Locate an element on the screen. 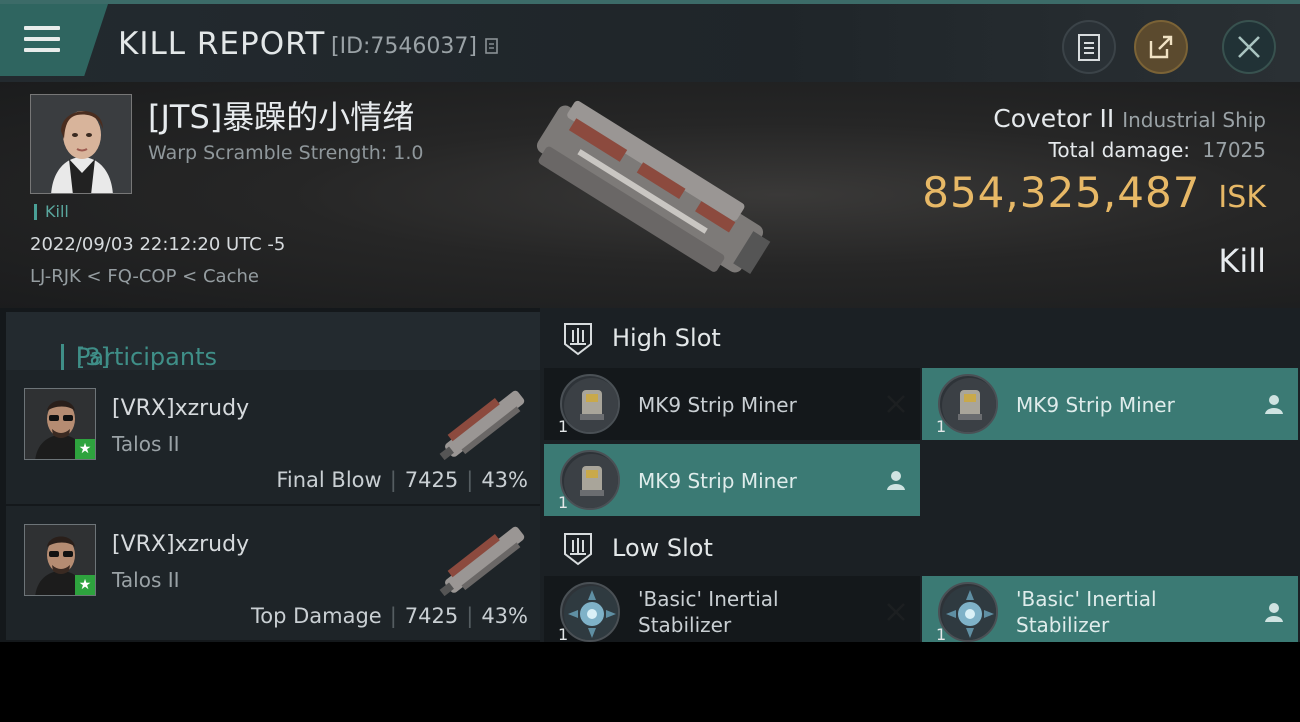 This screenshot has height=722, width=1300. isk-amount: 854,325,487 is located at coordinates (1061, 192).